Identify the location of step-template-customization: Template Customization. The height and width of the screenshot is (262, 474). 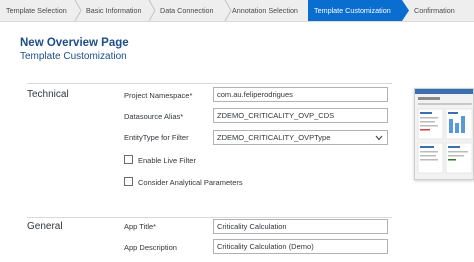
(355, 10).